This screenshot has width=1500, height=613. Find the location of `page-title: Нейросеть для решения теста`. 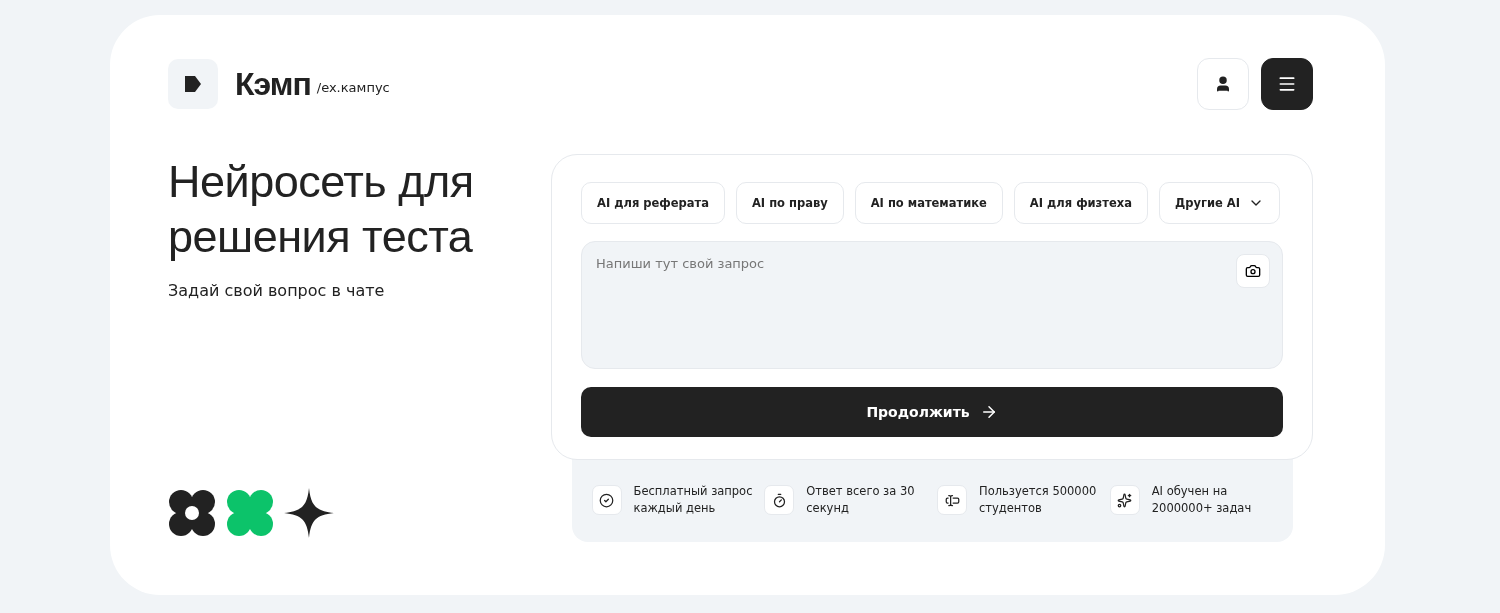

page-title: Нейросеть для решения теста is located at coordinates (321, 209).